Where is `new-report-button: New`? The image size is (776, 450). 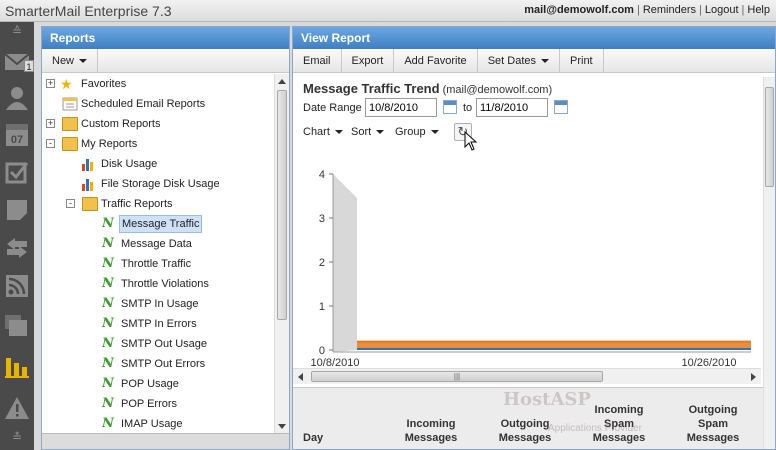 new-report-button: New is located at coordinates (70, 61).